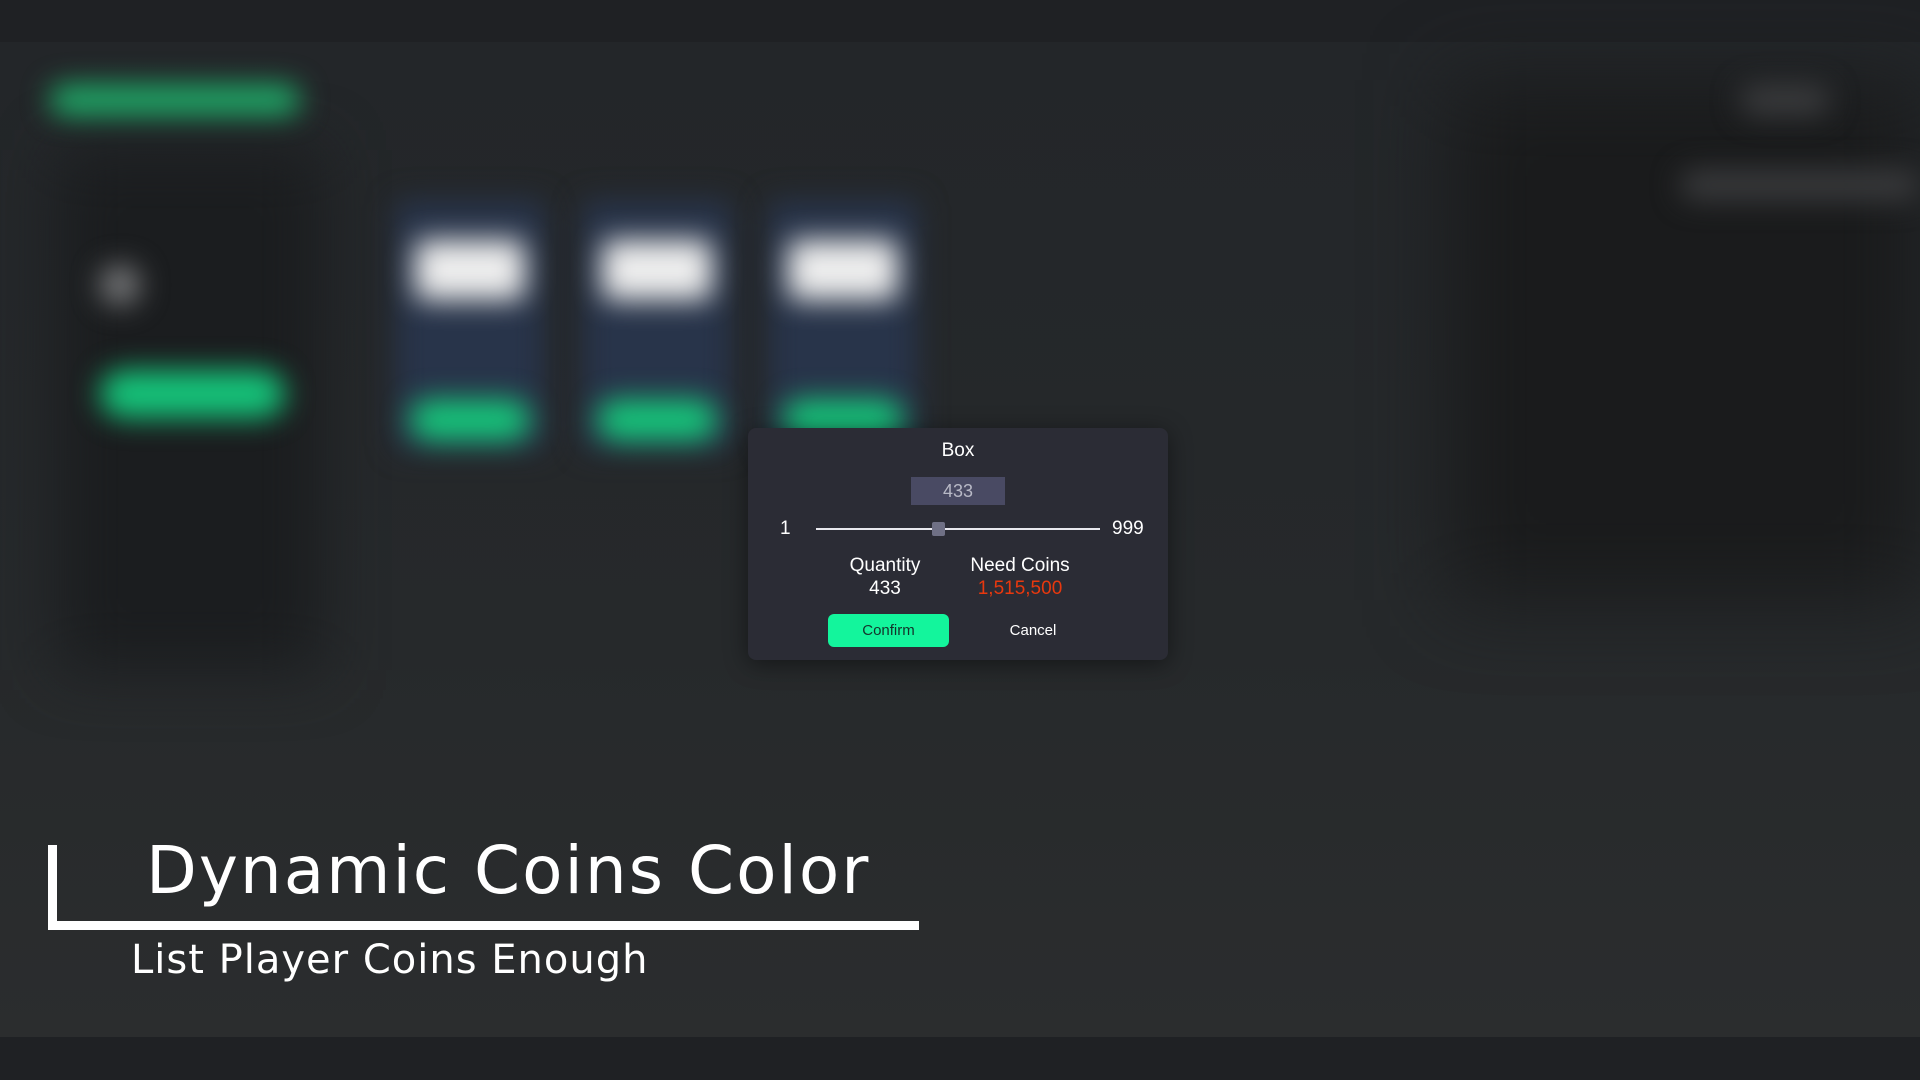 This screenshot has width=1920, height=1080. I want to click on background-logo, so click(175, 100).